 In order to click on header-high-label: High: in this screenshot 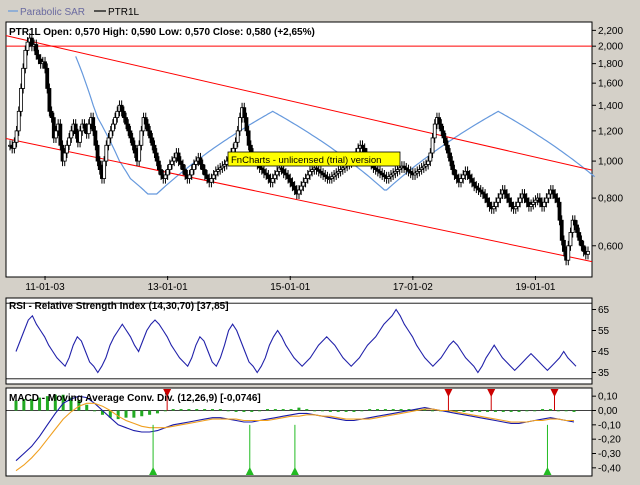, I will do `click(116, 32)`.